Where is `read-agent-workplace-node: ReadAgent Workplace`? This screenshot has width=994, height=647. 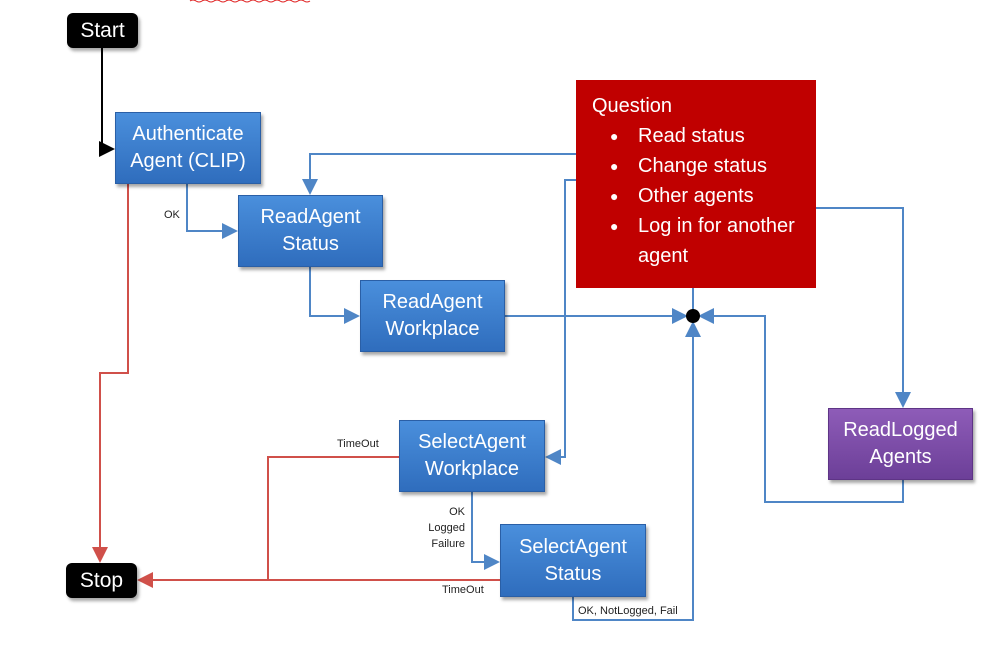 read-agent-workplace-node: ReadAgent Workplace is located at coordinates (432, 316).